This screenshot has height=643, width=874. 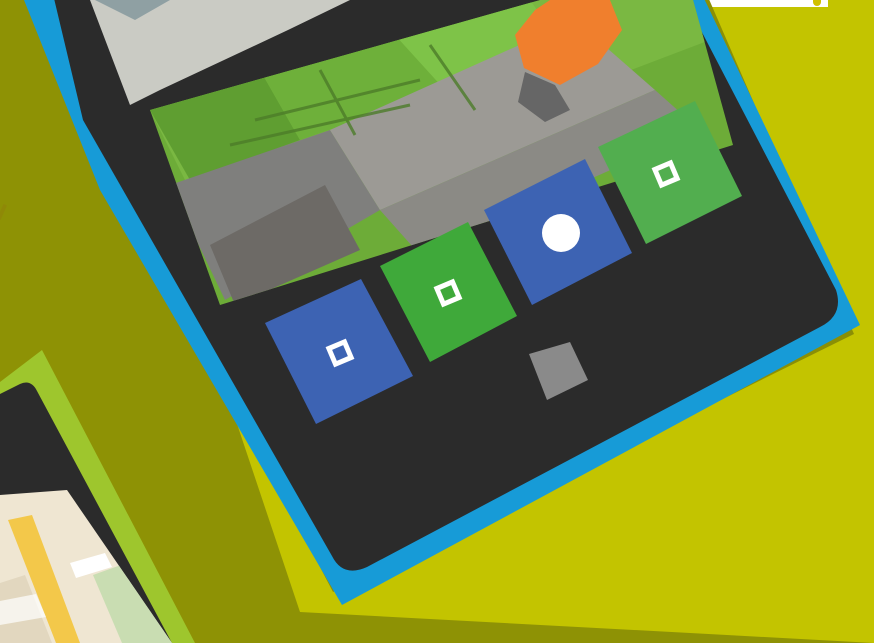 What do you see at coordinates (561, 233) in the screenshot?
I see `circle-icon` at bounding box center [561, 233].